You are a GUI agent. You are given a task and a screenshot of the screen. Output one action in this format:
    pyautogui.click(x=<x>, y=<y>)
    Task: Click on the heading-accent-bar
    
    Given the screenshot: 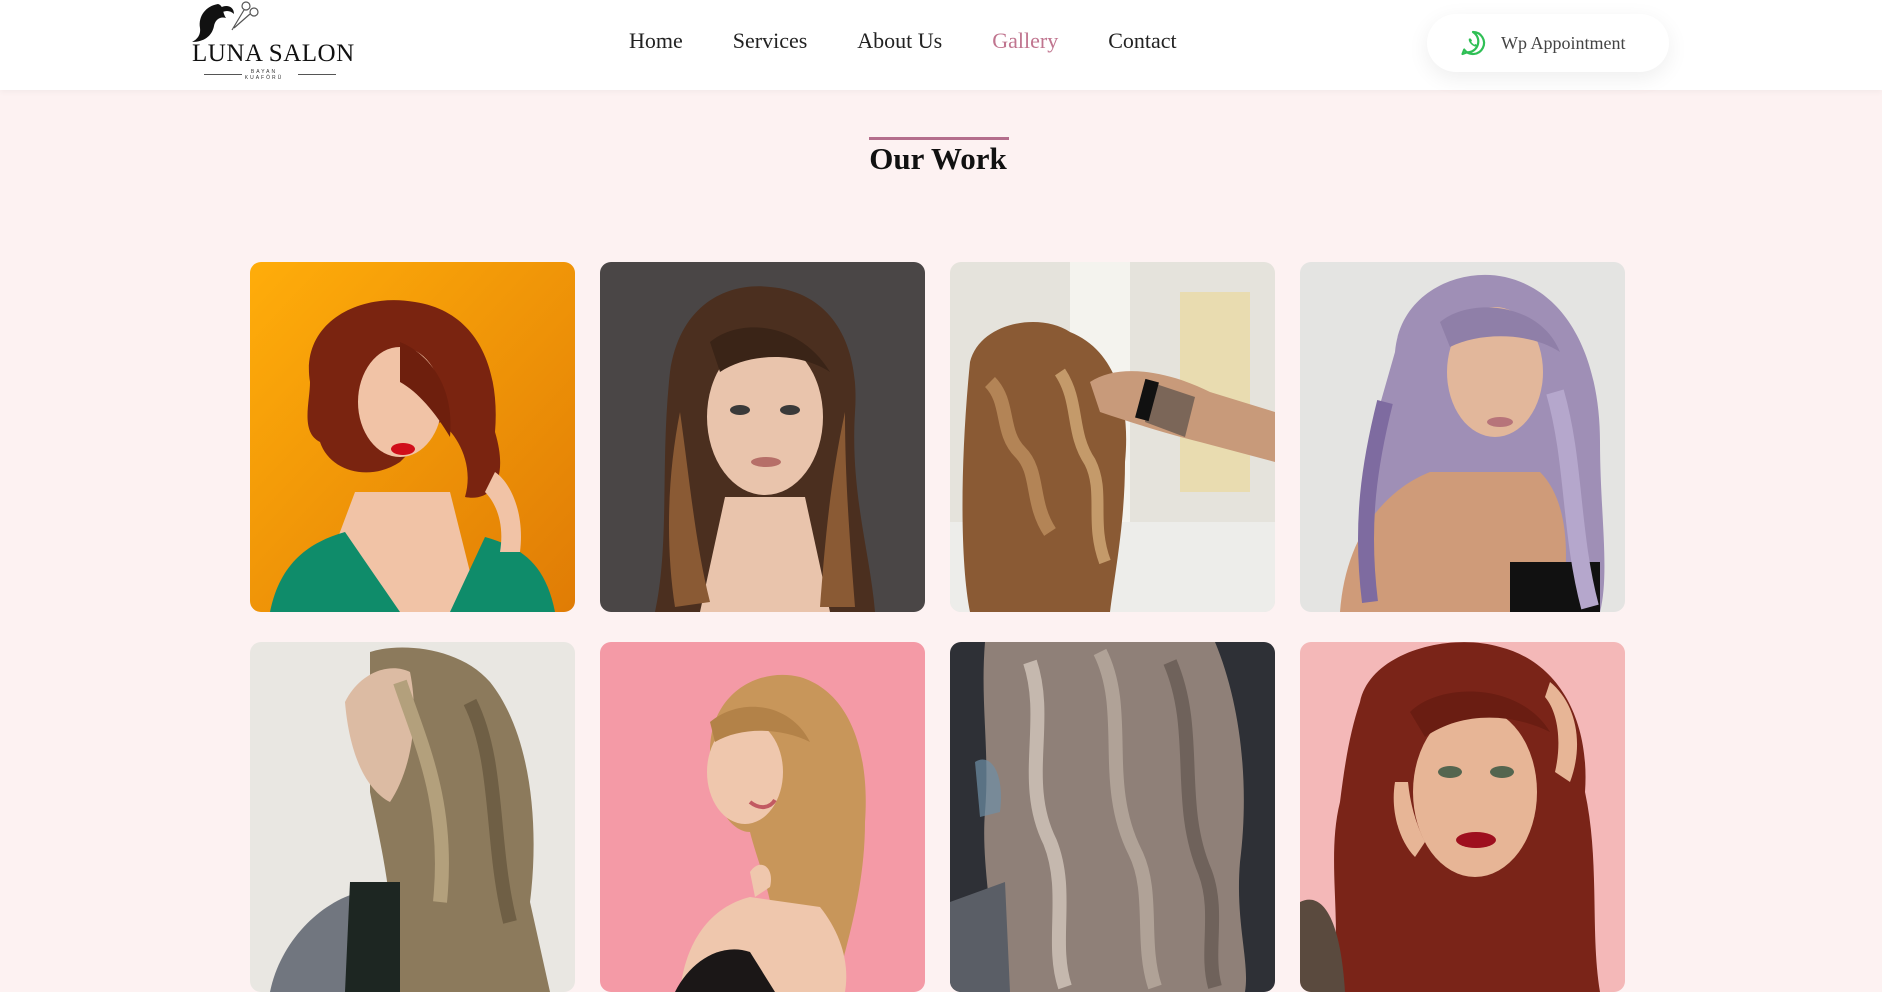 What is the action you would take?
    pyautogui.click(x=939, y=138)
    